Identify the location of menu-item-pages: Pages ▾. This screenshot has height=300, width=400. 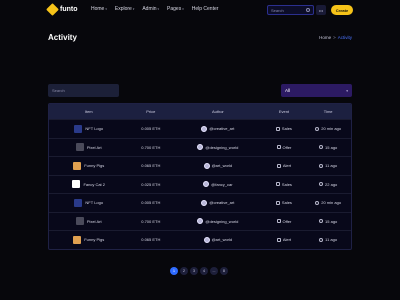
(175, 9).